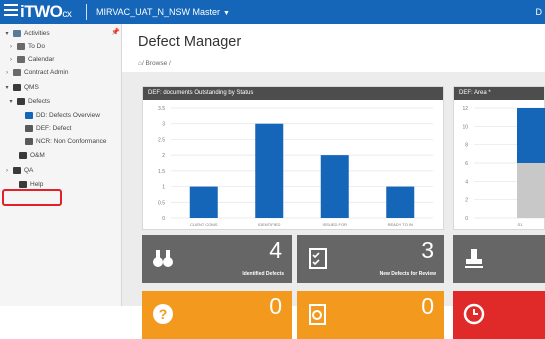 This screenshot has width=545, height=339. Describe the element at coordinates (86, 12) in the screenshot. I see `topbar-divider` at that location.